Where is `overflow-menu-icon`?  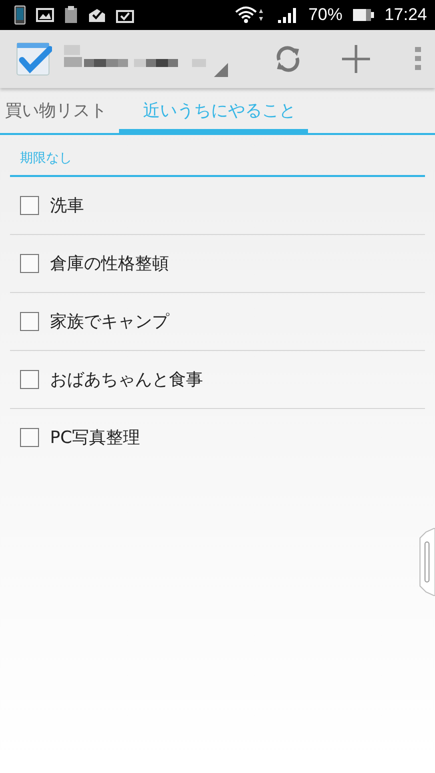
overflow-menu-icon is located at coordinates (418, 59).